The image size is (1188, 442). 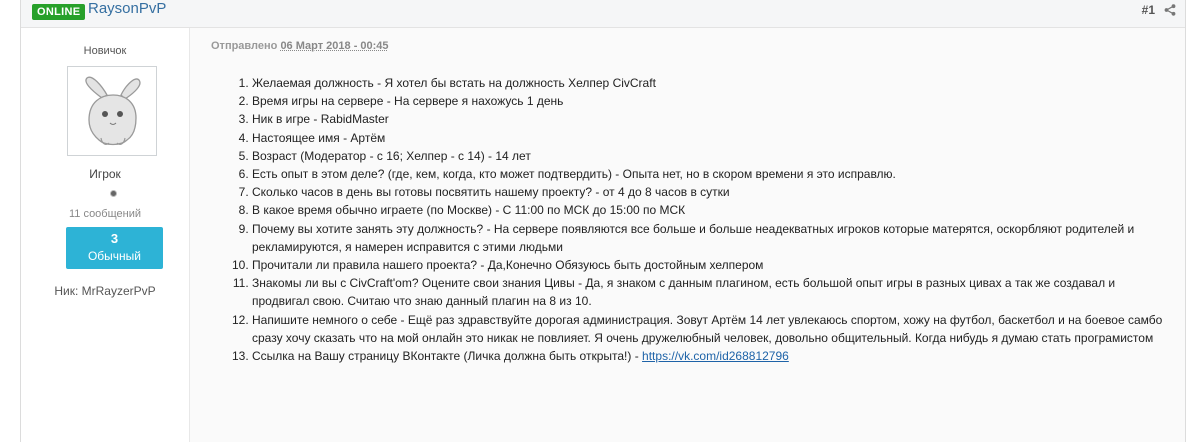 What do you see at coordinates (114, 256) in the screenshot?
I see `reputation-label: Обычный` at bounding box center [114, 256].